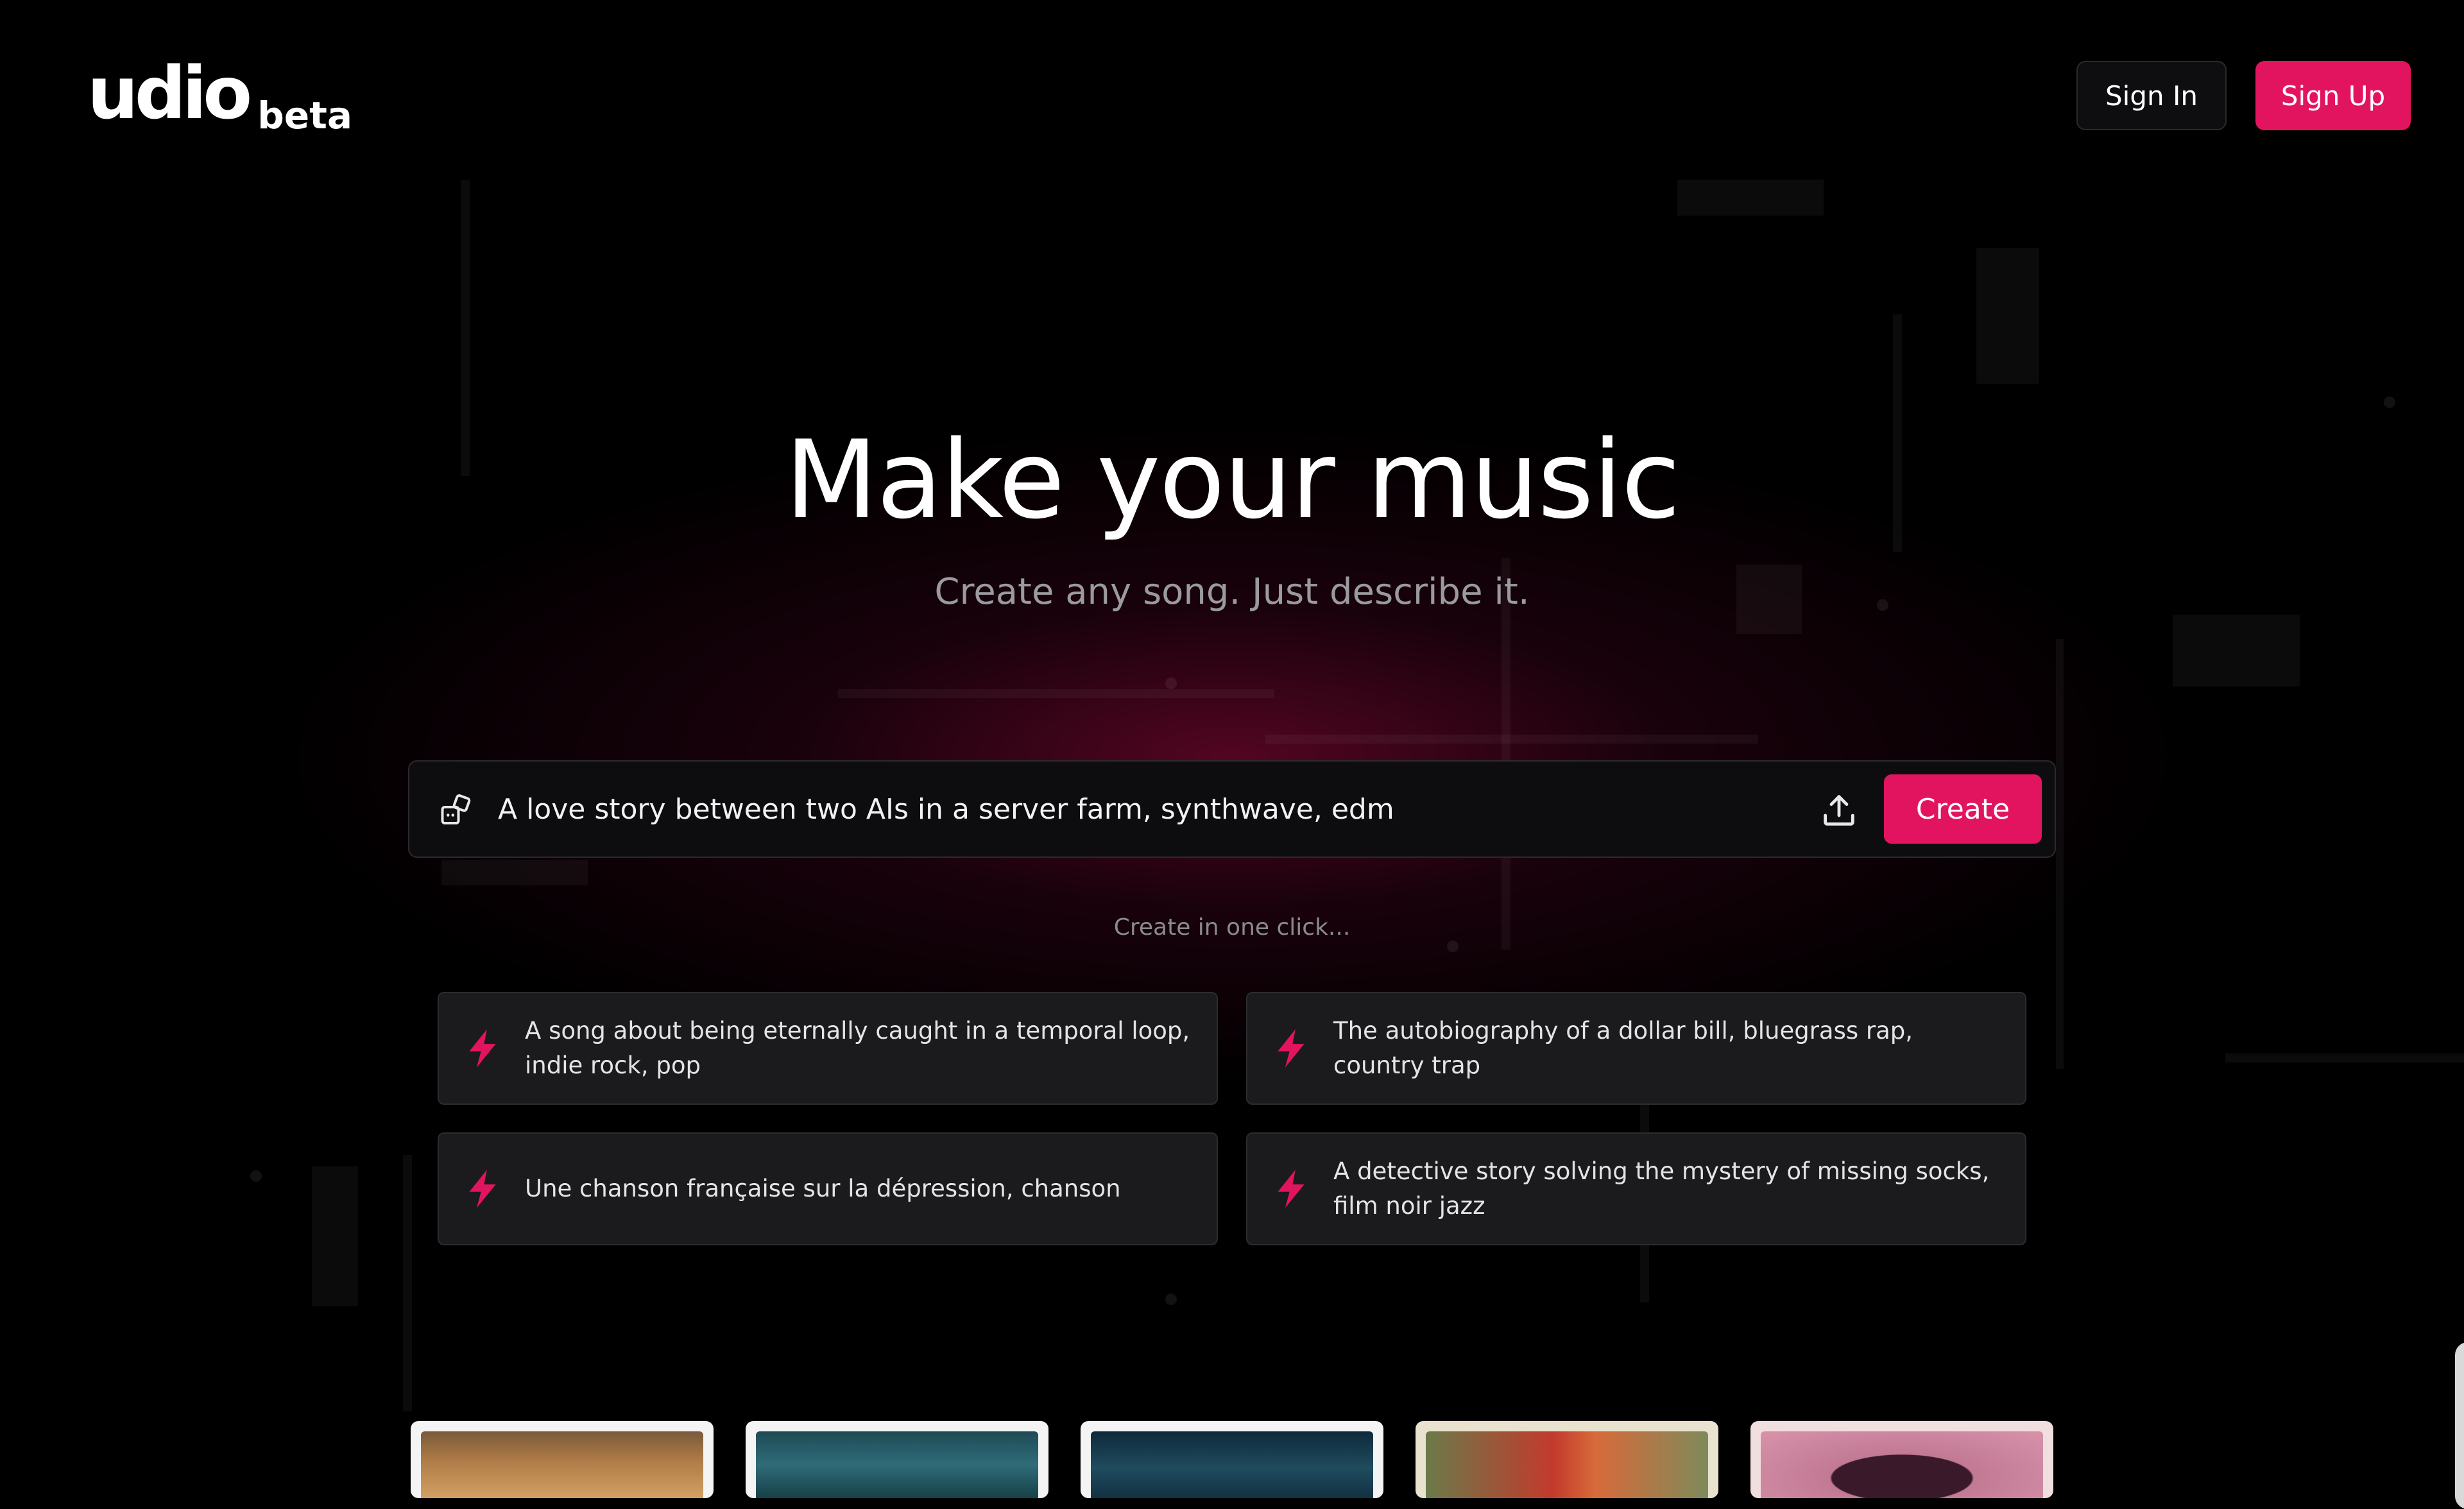  I want to click on udio-logo: udio beta, so click(220, 94).